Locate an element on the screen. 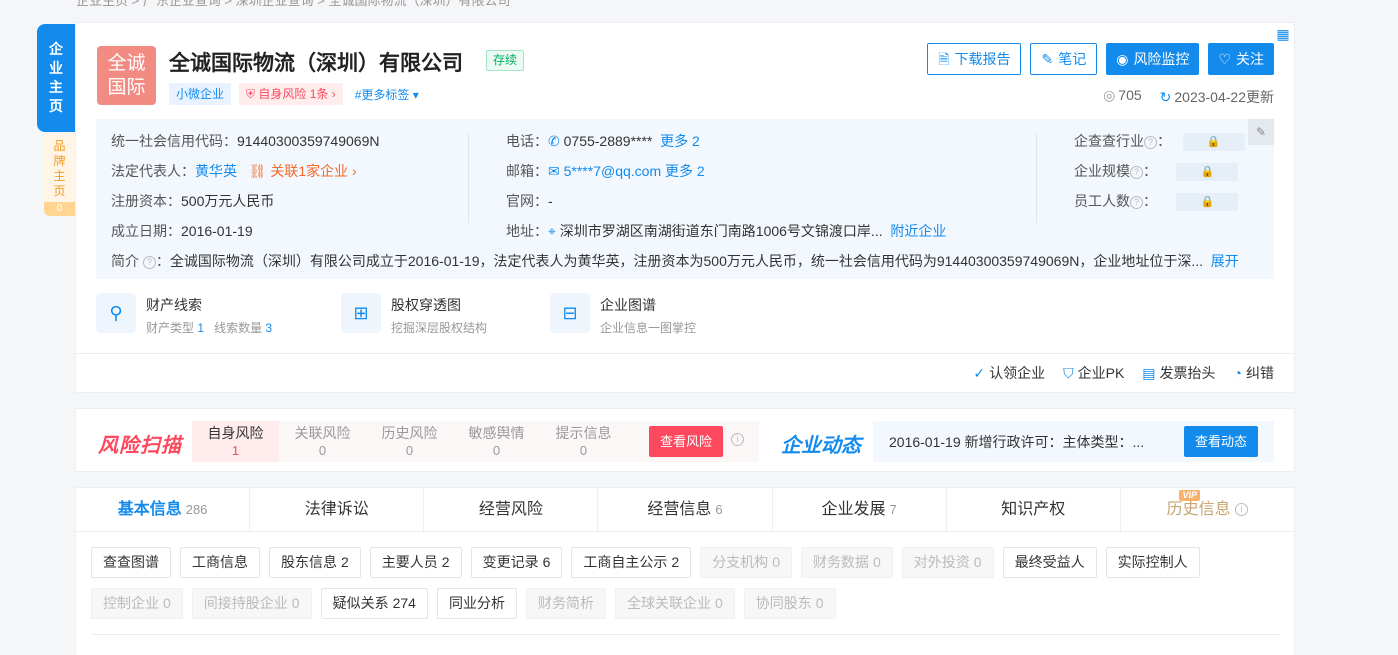  tab-business-info: 经营信息 6 is located at coordinates (685, 509).